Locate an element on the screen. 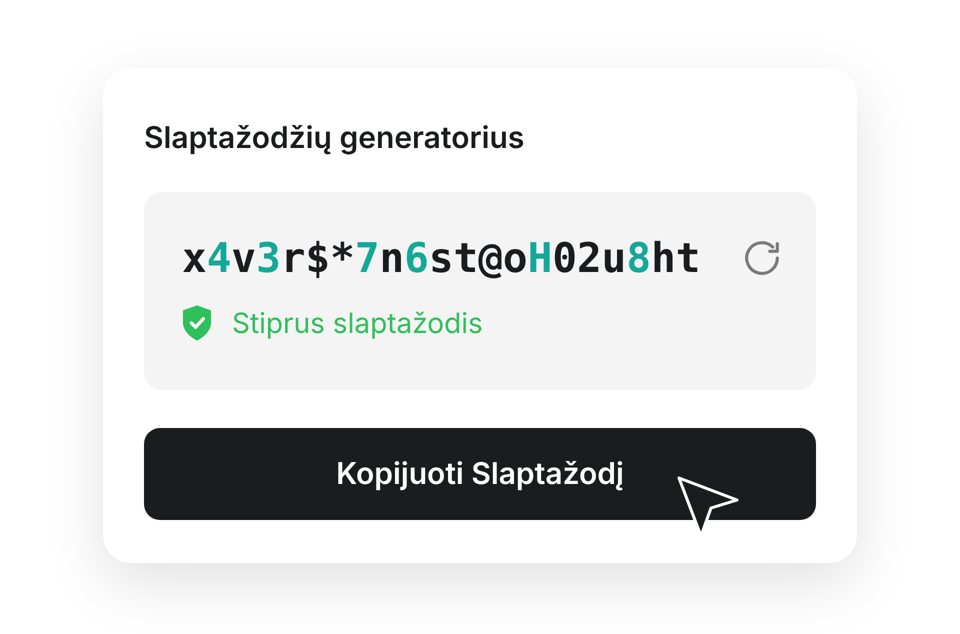  password-text: x4v3r$*7n6st@oH02u8ht is located at coordinates (441, 258).